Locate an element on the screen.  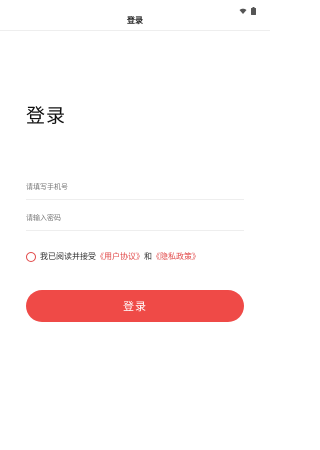
user-agreement-link: 《用户协议》 is located at coordinates (120, 256).